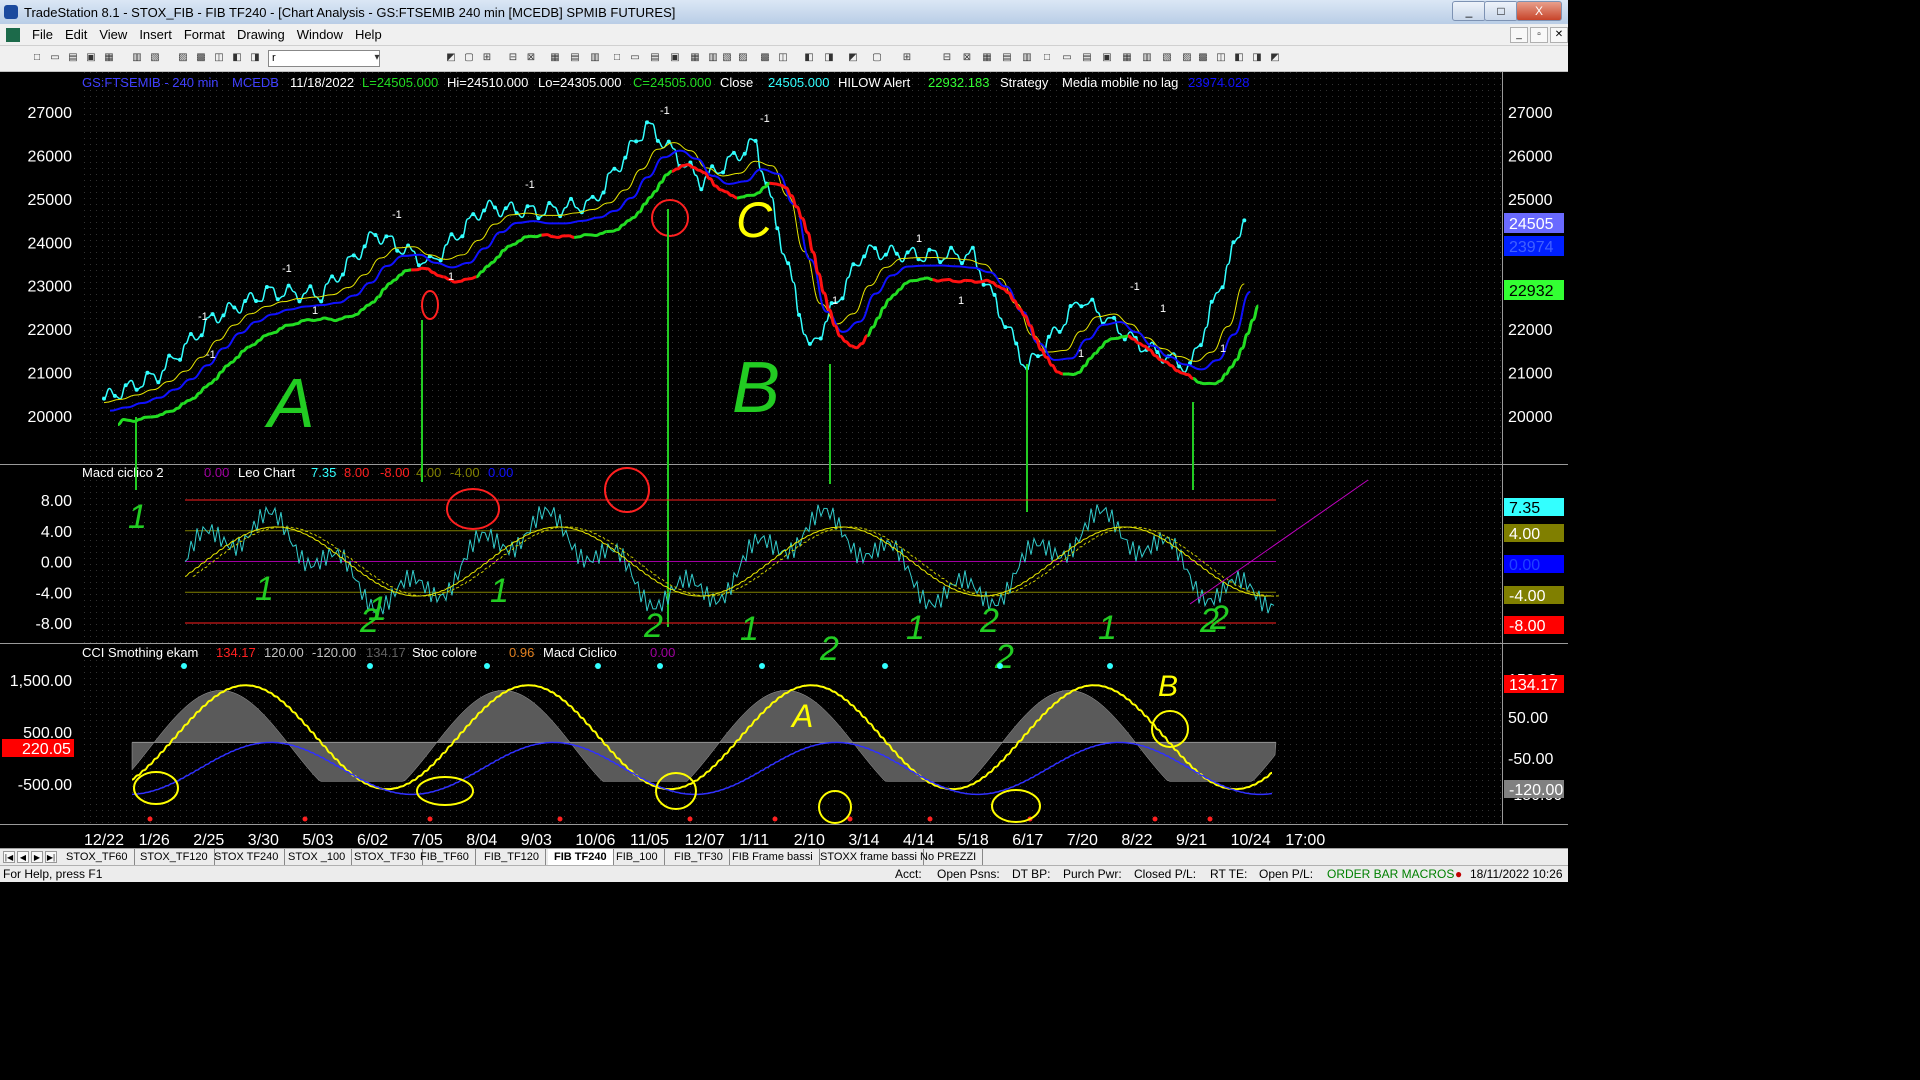 The height and width of the screenshot is (1080, 1920). Describe the element at coordinates (1501, 11) in the screenshot. I see `maximize-button: □` at that location.